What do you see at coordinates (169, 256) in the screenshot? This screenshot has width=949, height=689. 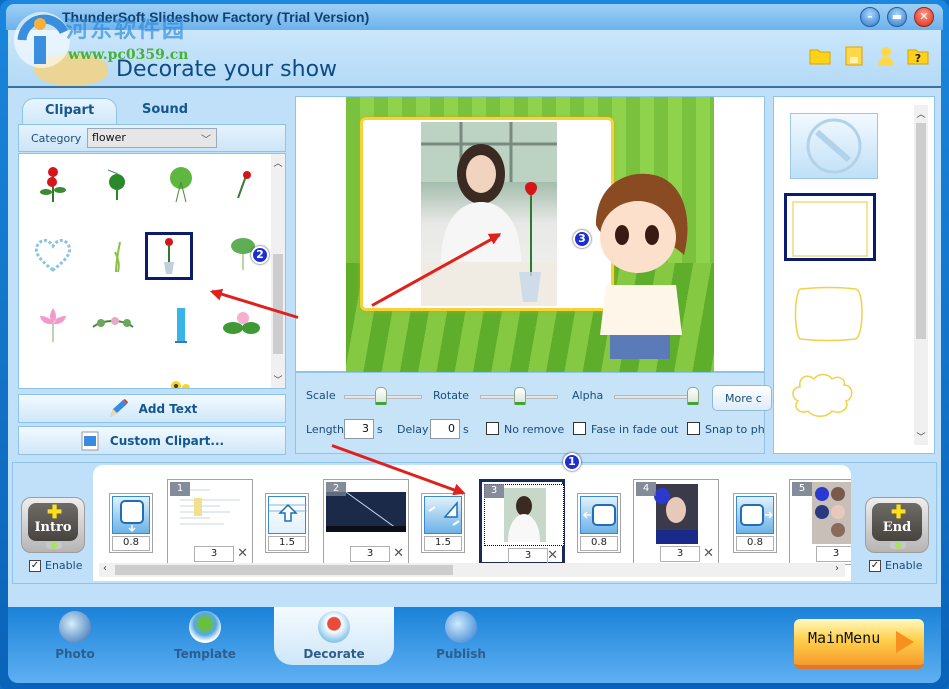 I see `clipart-rose-in-vase` at bounding box center [169, 256].